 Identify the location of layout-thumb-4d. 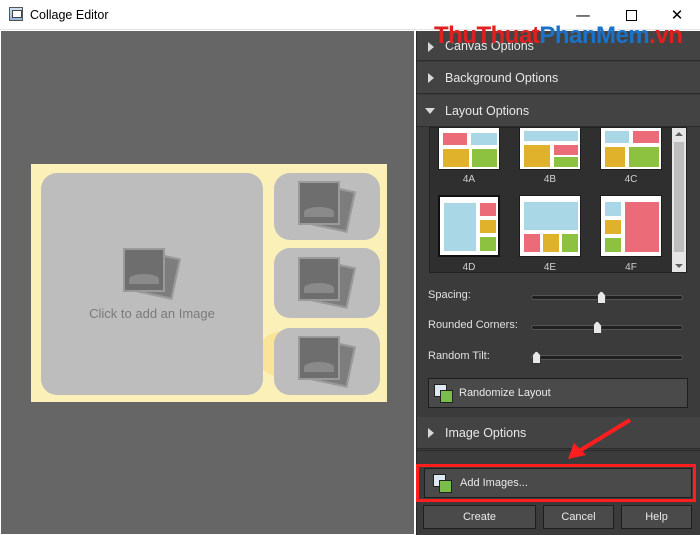
(469, 226).